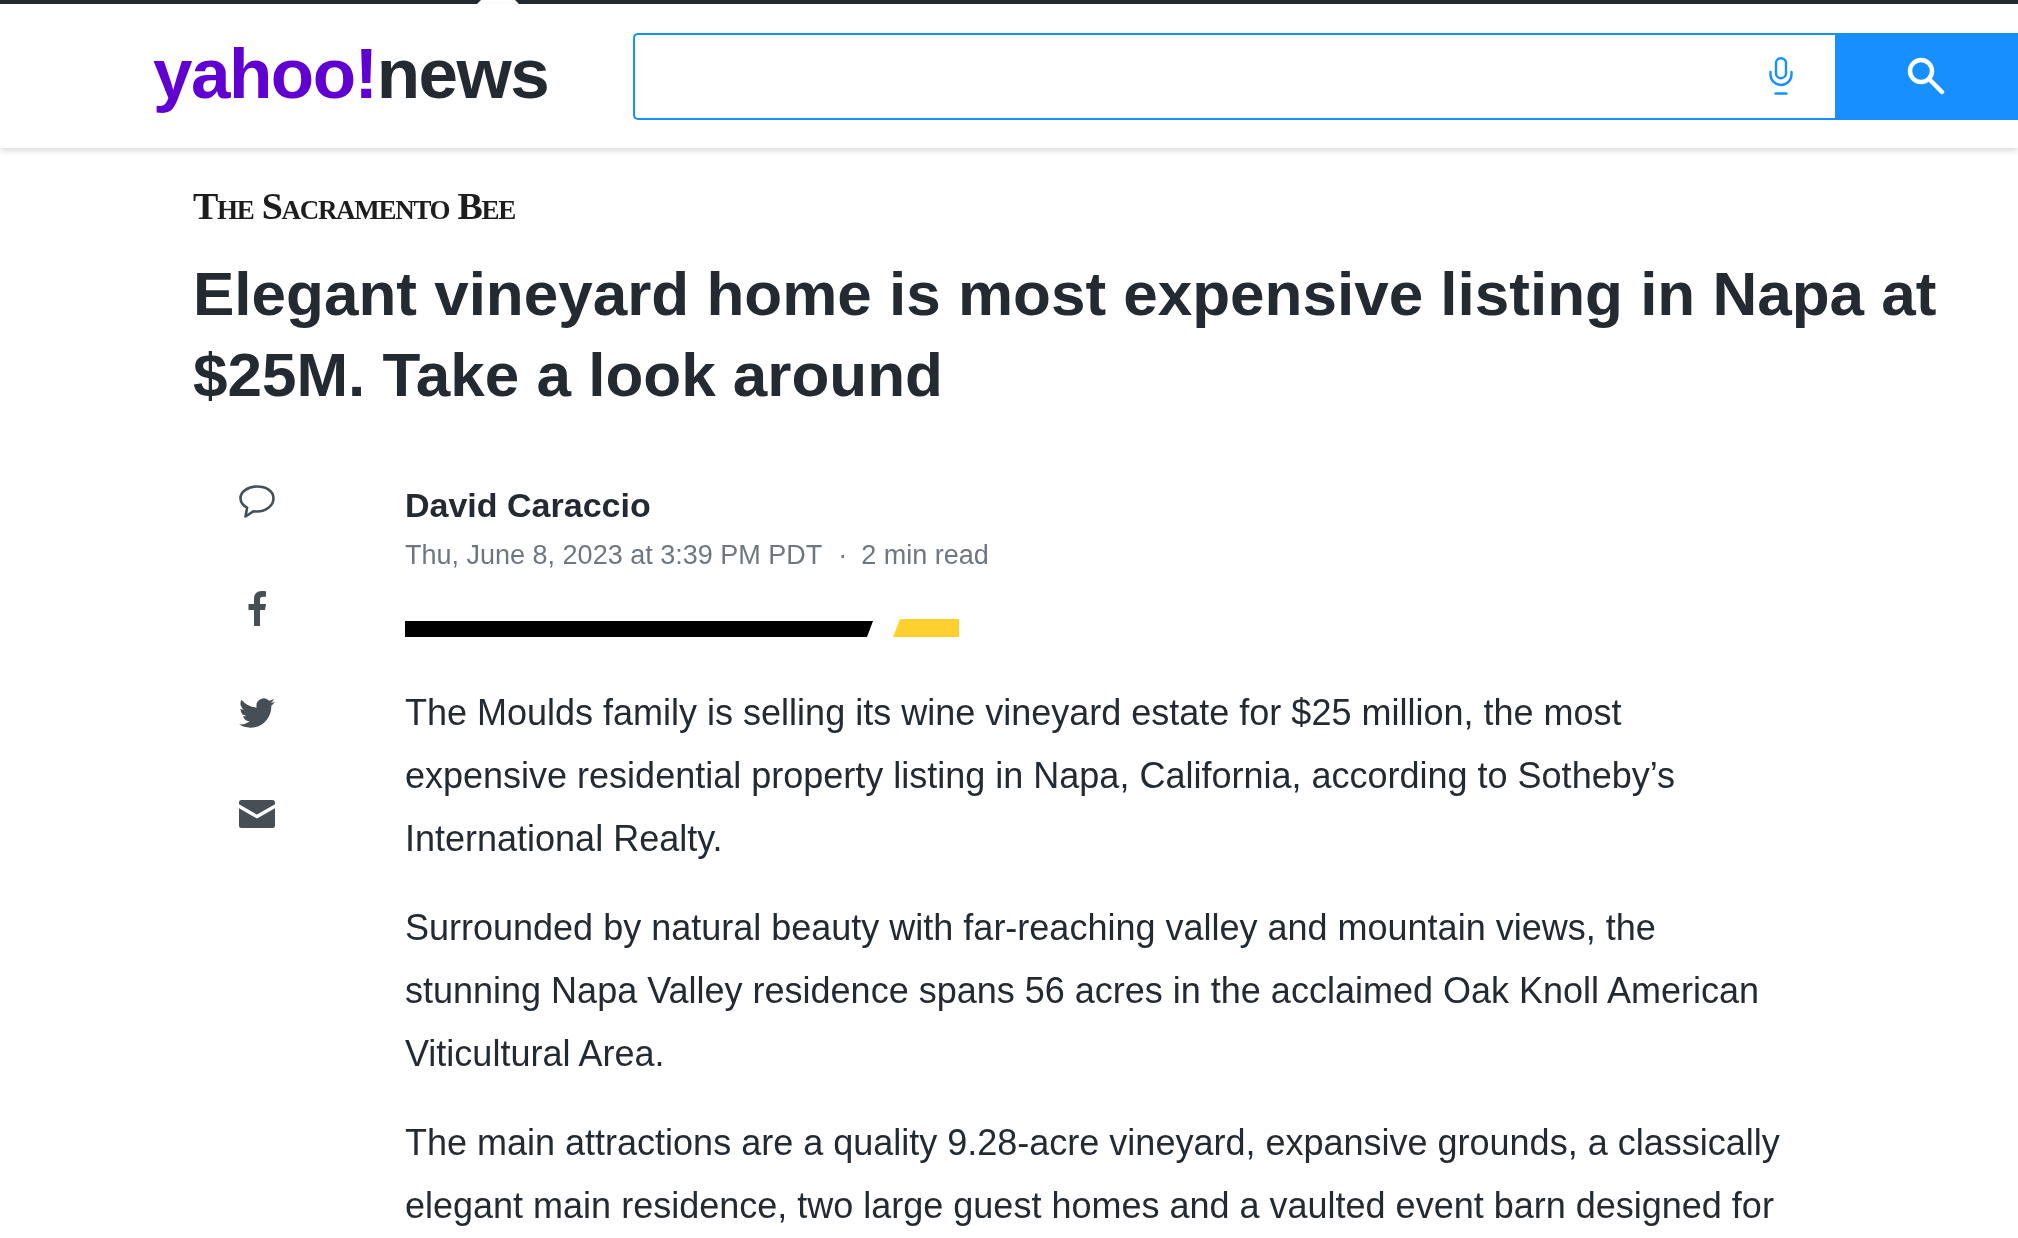  What do you see at coordinates (1093, 1174) in the screenshot?
I see `paragraph: The main attractions are a quality 9.28-acre vineyard, expansive grounds, a classically elegant main residence, two large guest homes and a vaulted event barn designed for` at bounding box center [1093, 1174].